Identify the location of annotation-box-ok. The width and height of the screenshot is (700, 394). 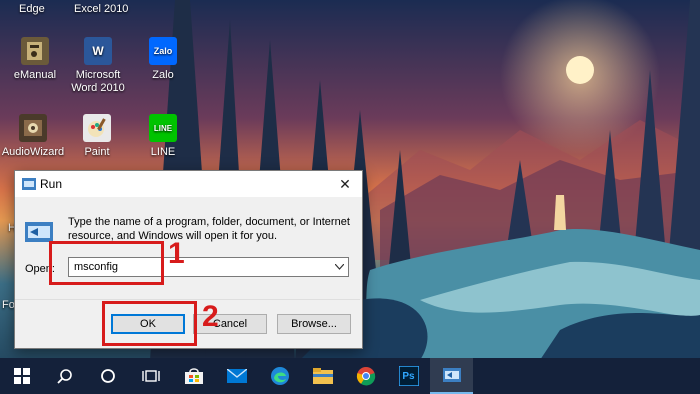
(149, 323).